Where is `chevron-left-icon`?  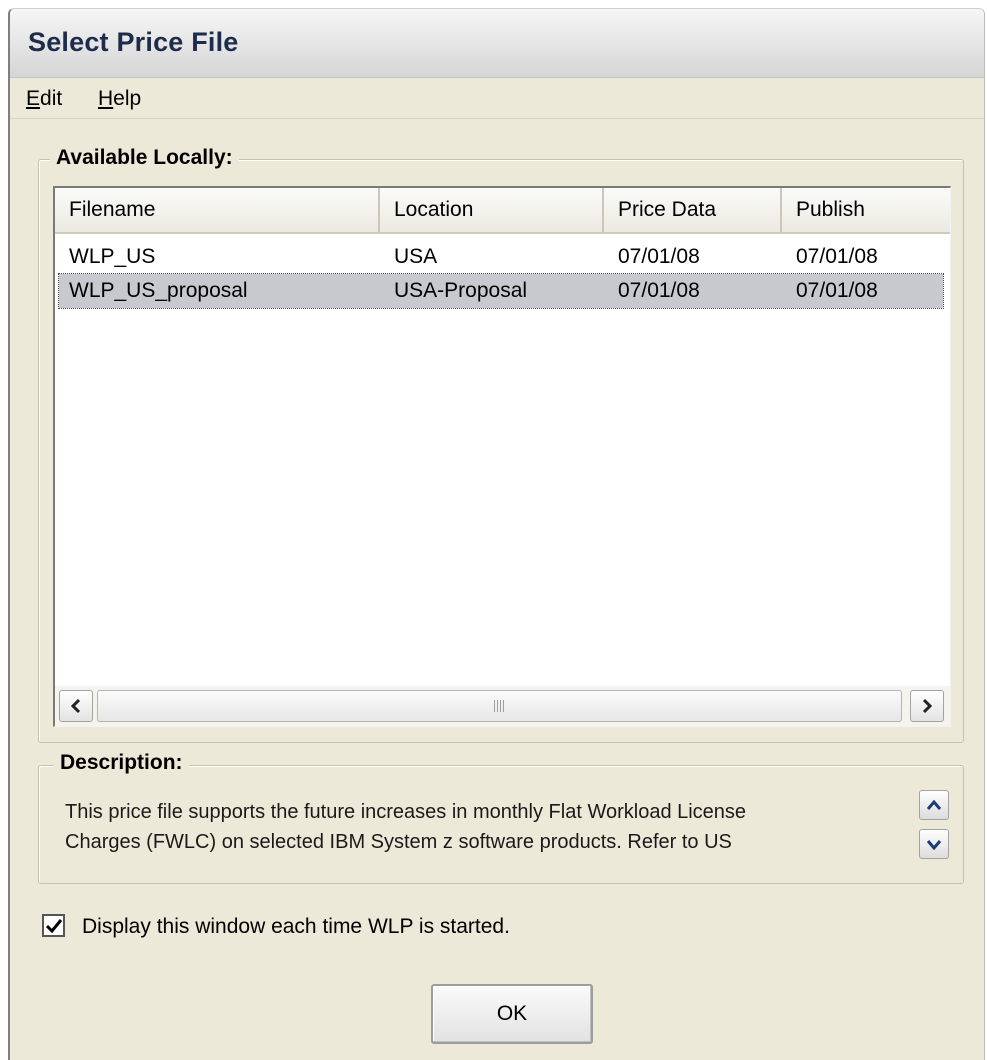
chevron-left-icon is located at coordinates (75, 706).